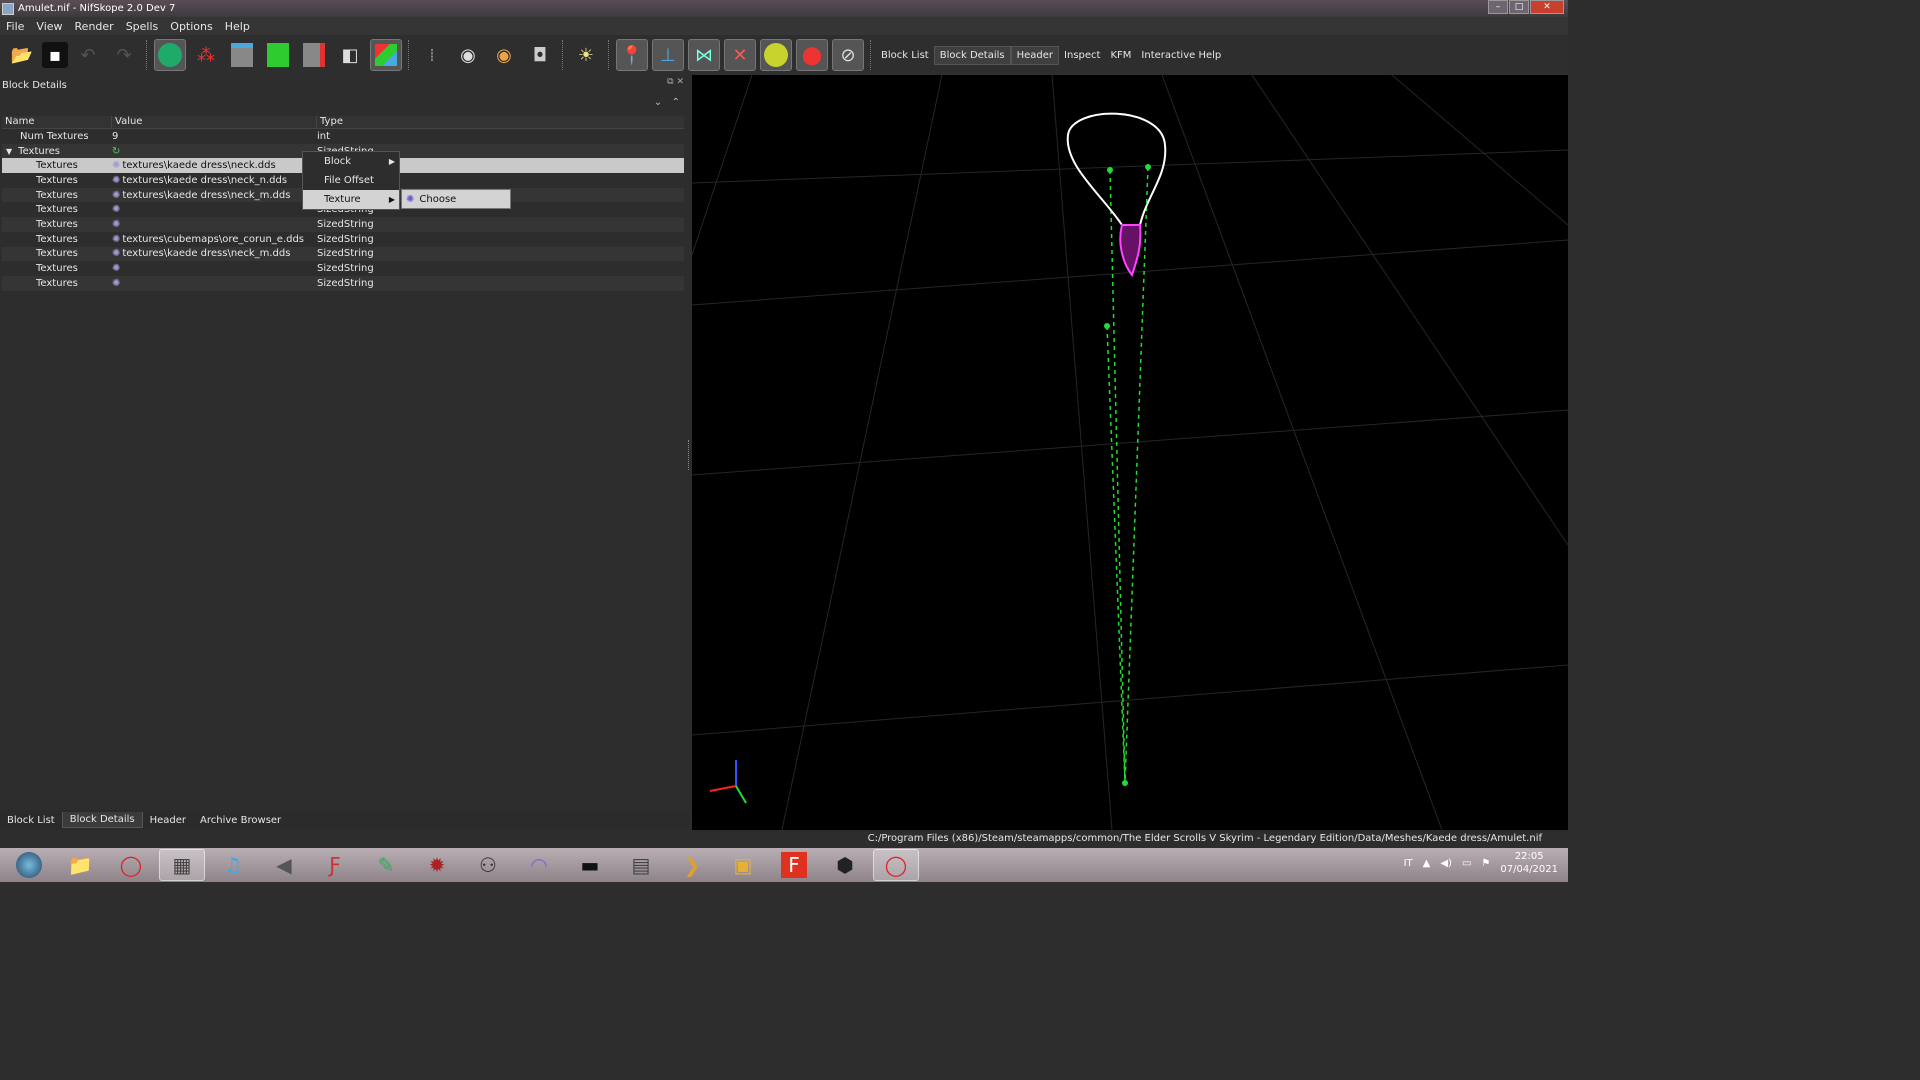 This screenshot has width=1920, height=1080. What do you see at coordinates (9, 151) in the screenshot?
I see `expand-arrow-icon: ▼` at bounding box center [9, 151].